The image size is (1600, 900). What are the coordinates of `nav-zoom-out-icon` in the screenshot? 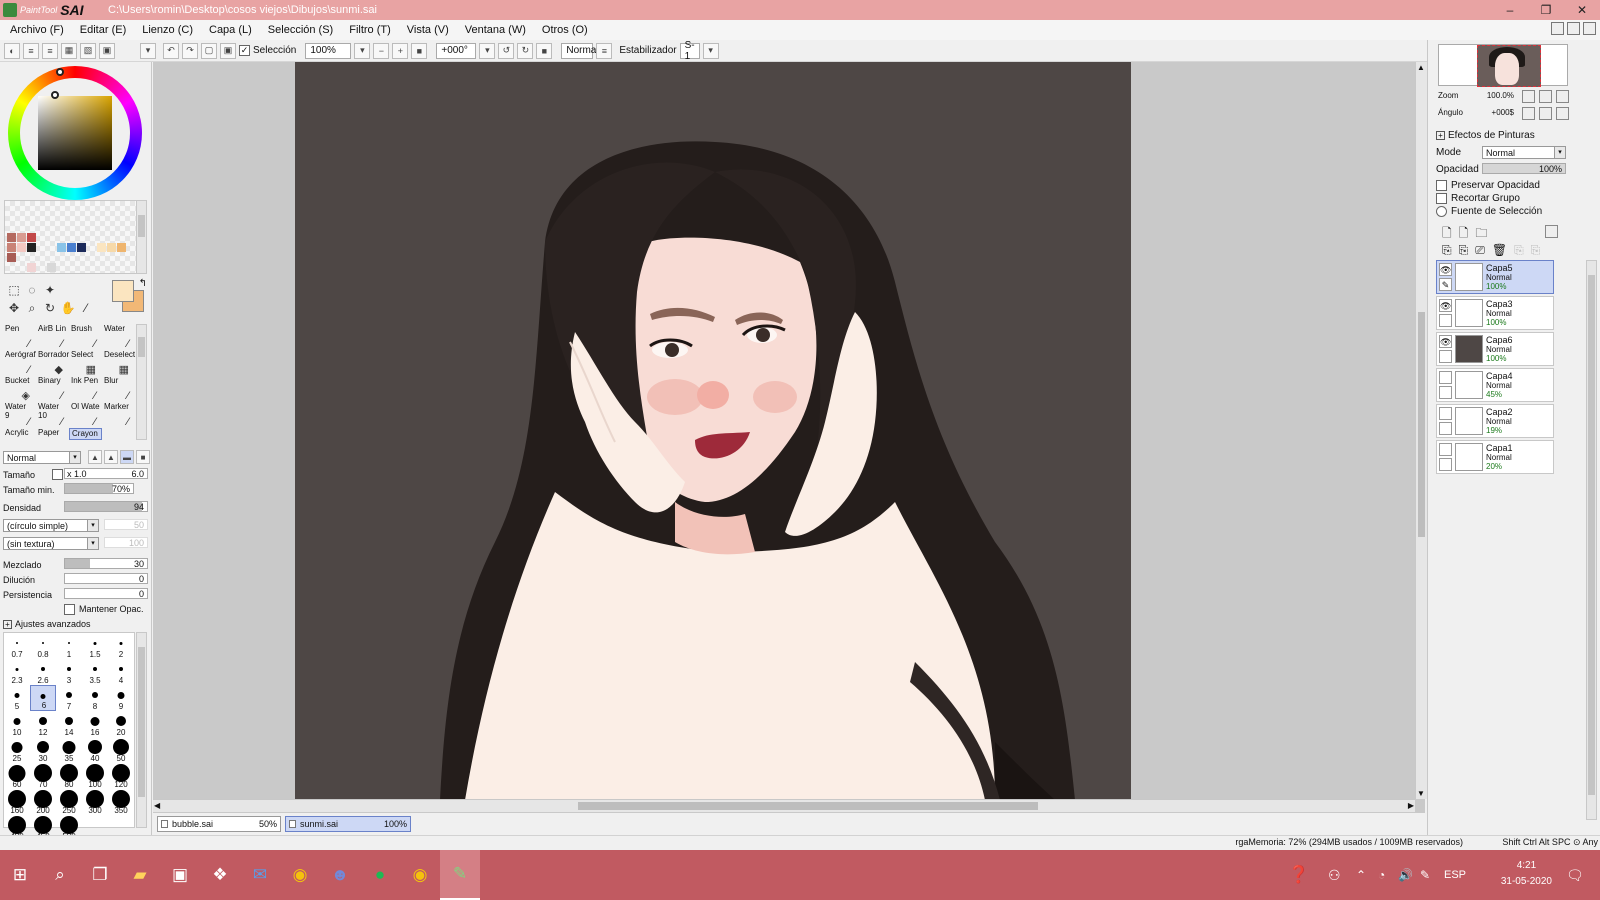 It's located at (1528, 96).